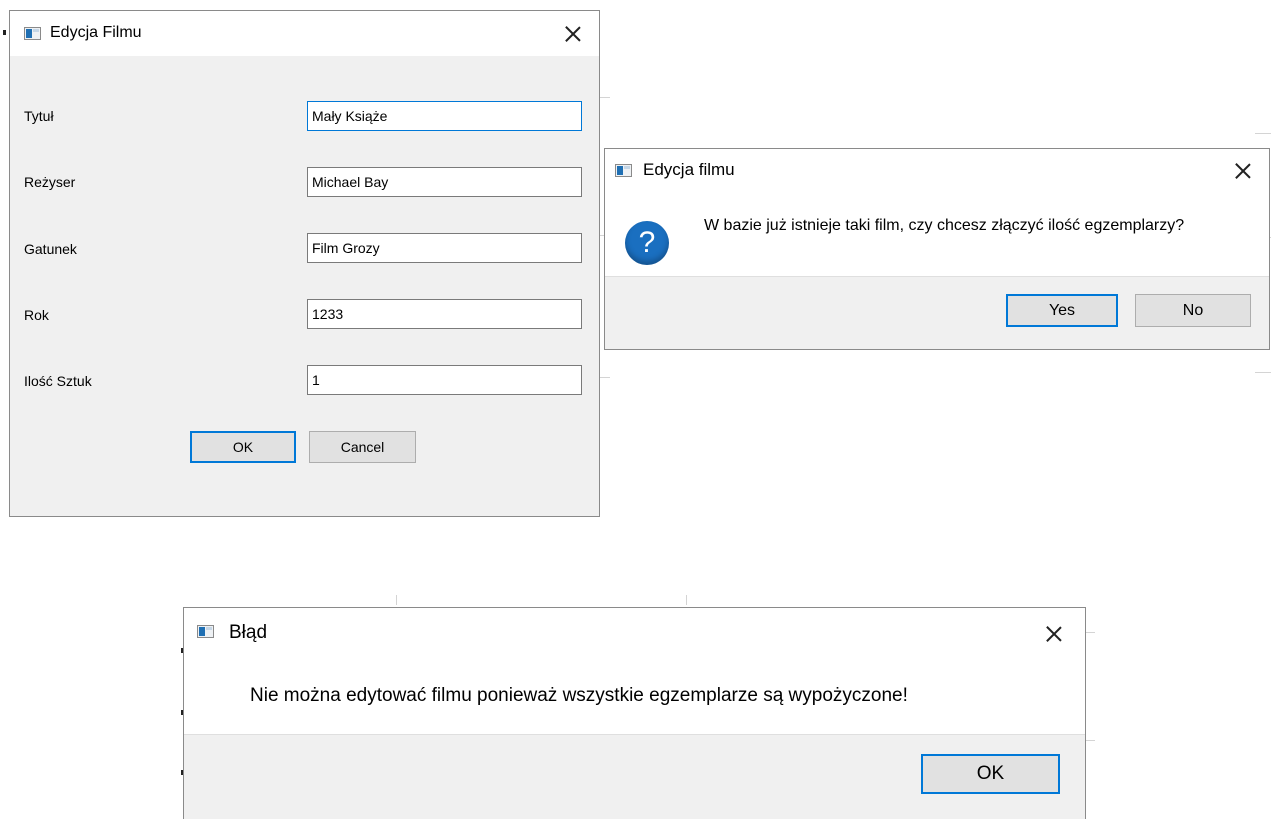 The width and height of the screenshot is (1271, 819). Describe the element at coordinates (36, 315) in the screenshot. I see `year-label: Rok` at that location.